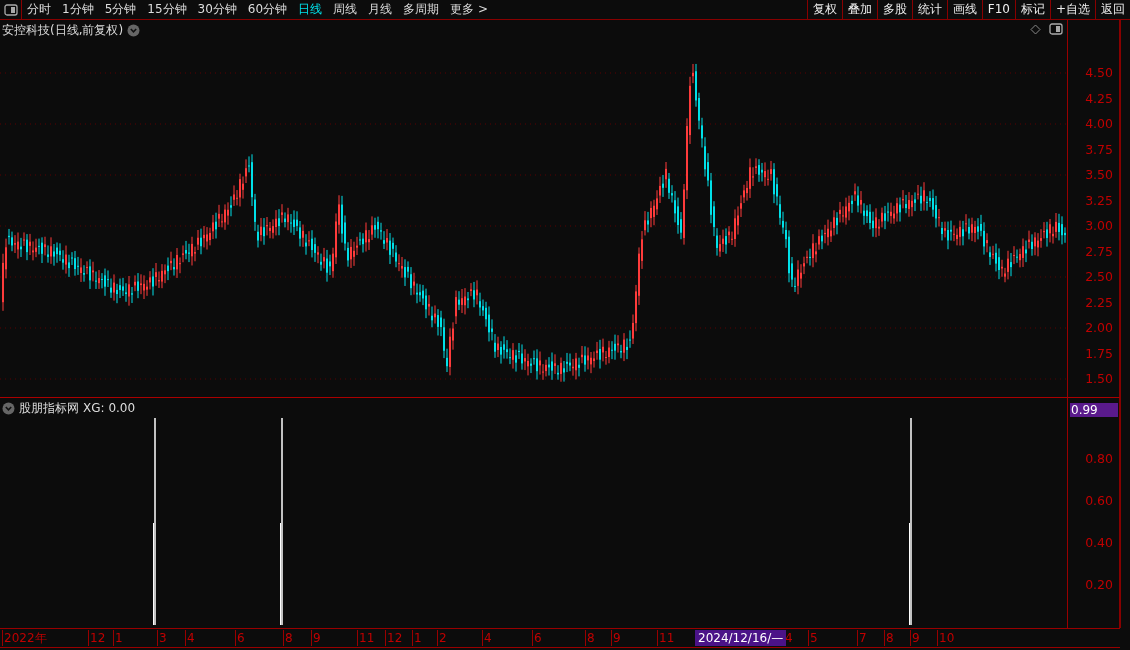 The height and width of the screenshot is (650, 1130). What do you see at coordinates (929, 9) in the screenshot?
I see `toolbar-button: 统计` at bounding box center [929, 9].